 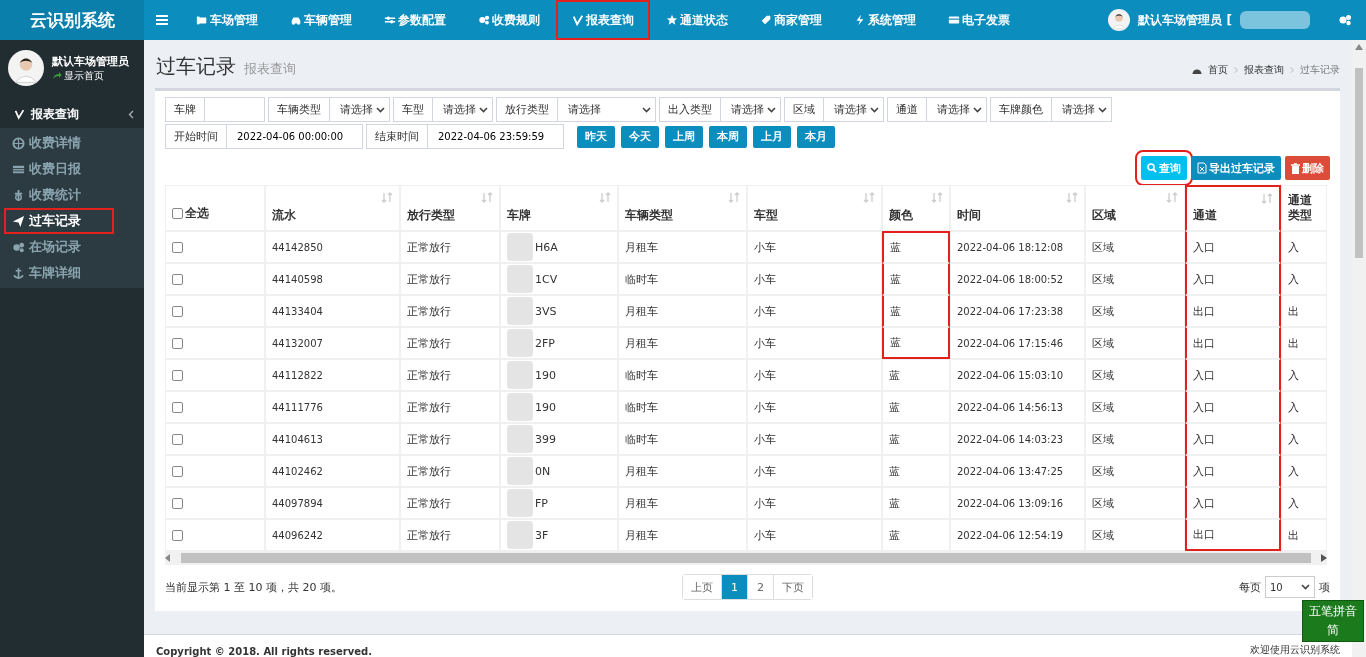 What do you see at coordinates (1017, 208) in the screenshot?
I see `column-header: 时间` at bounding box center [1017, 208].